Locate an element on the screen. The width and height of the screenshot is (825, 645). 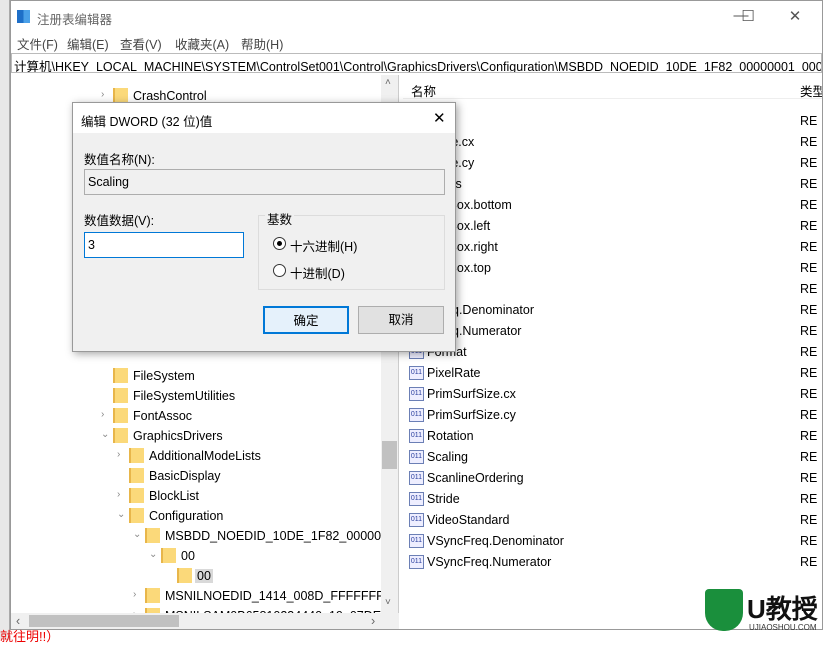
tree-item: FileSystemUtilities is located at coordinates (196, 396).